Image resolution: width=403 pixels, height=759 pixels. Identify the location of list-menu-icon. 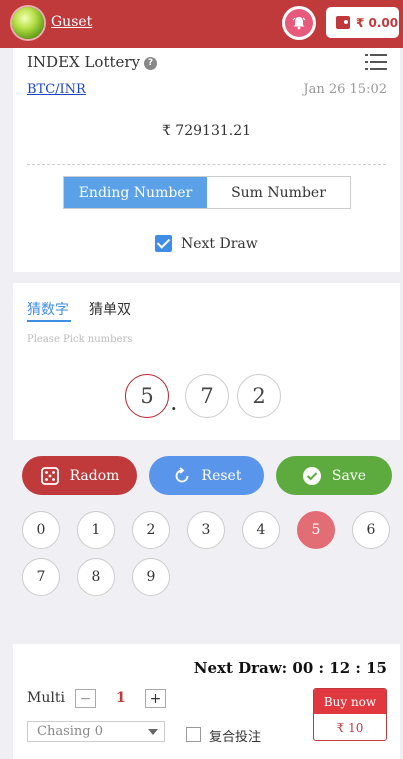
(376, 63).